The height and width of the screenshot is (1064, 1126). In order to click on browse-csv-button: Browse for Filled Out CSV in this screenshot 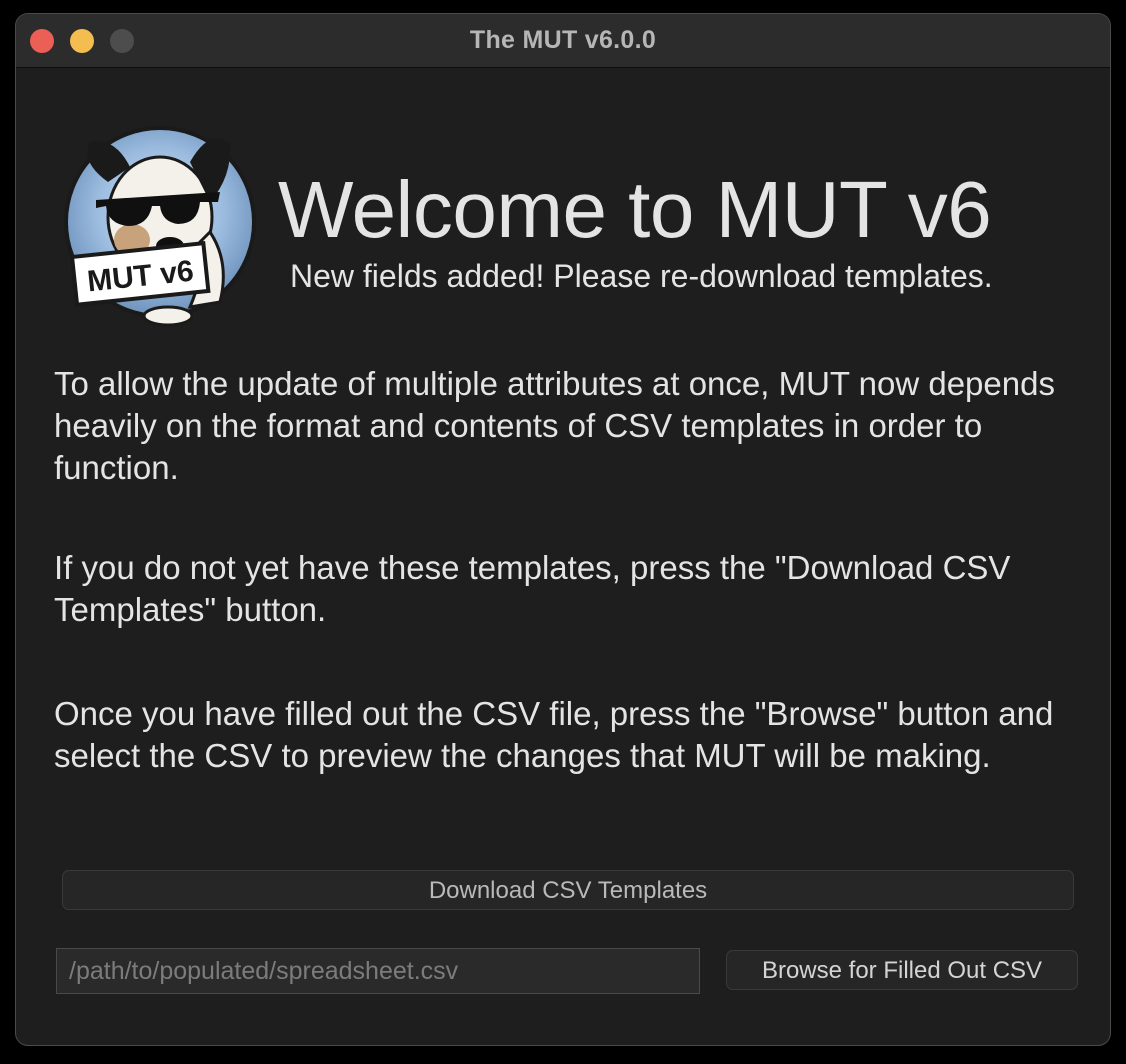, I will do `click(902, 970)`.